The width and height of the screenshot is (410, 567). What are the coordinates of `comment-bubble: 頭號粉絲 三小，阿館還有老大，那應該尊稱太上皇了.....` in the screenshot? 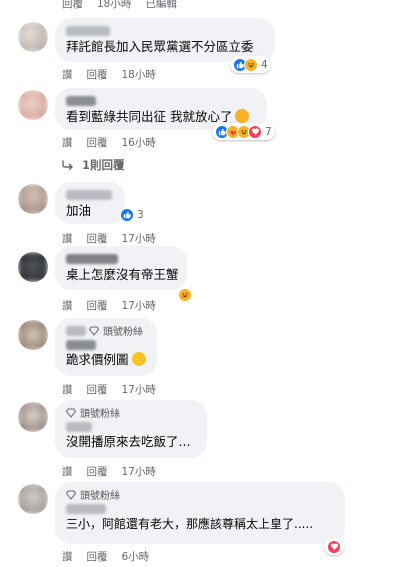 It's located at (200, 513).